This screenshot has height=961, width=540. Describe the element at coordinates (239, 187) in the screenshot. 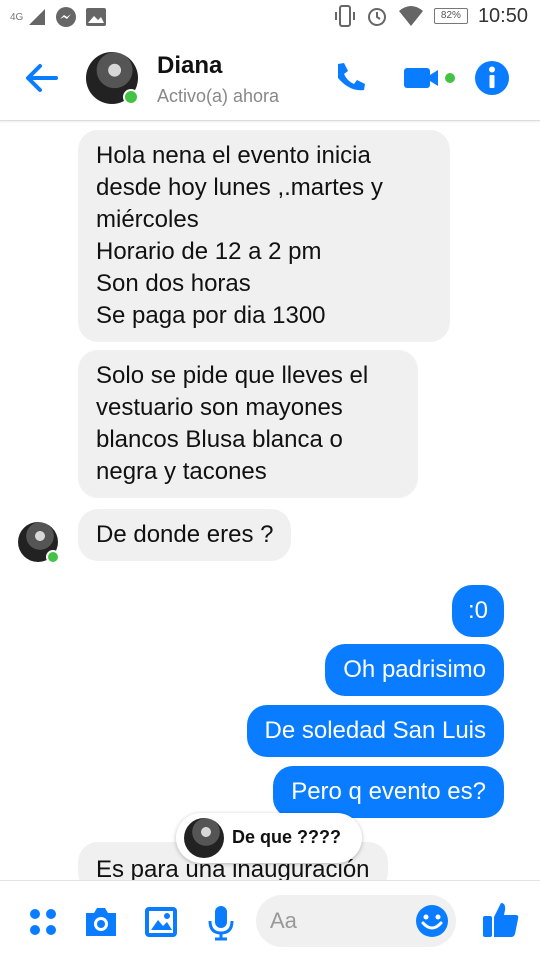

I see `message-line: desde hoy lunes ,.martes y` at that location.